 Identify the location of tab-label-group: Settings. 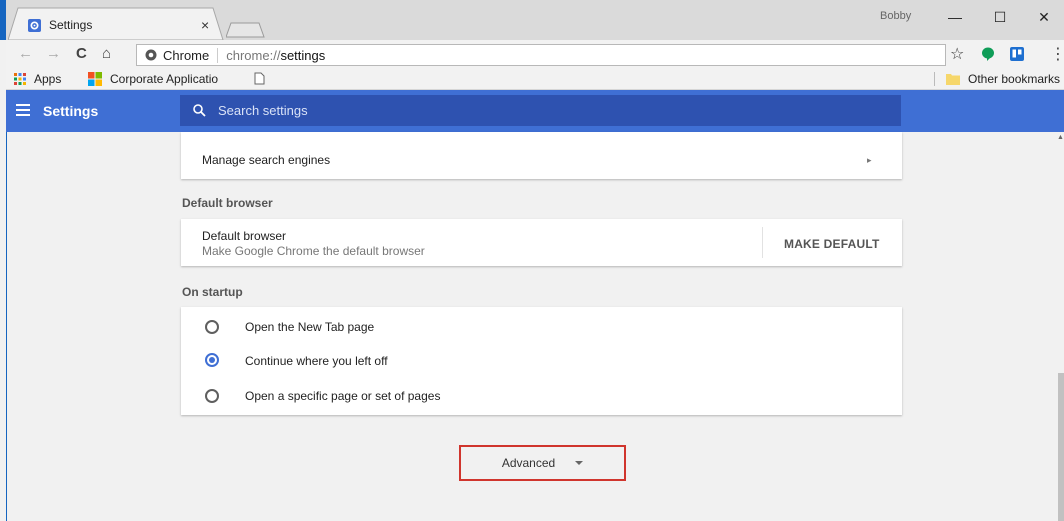
(60, 25).